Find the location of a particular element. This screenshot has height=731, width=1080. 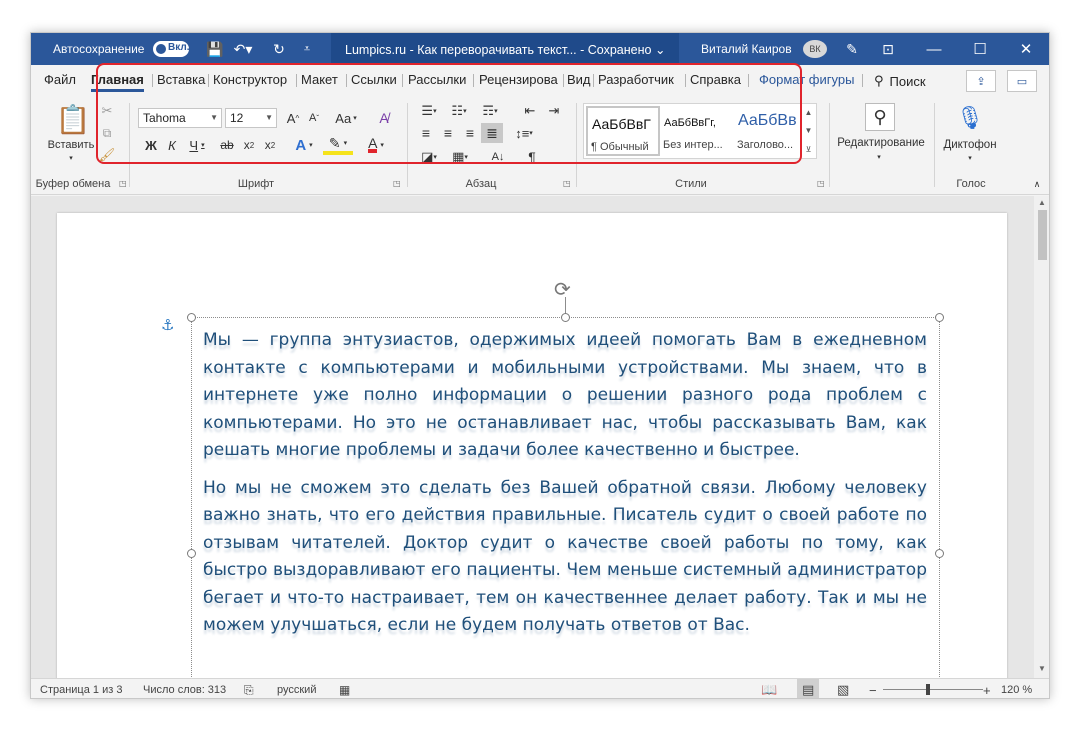

comments-button: ▭ is located at coordinates (1022, 81).